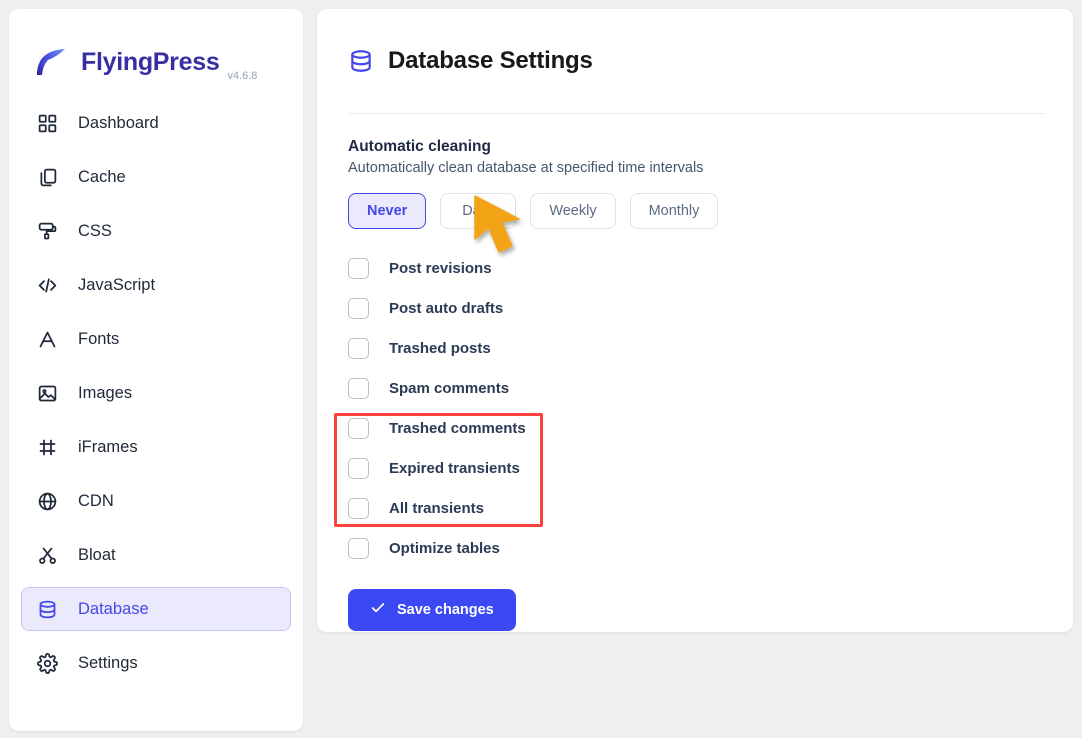  Describe the element at coordinates (108, 662) in the screenshot. I see `sidebar-item-label: Settings` at that location.